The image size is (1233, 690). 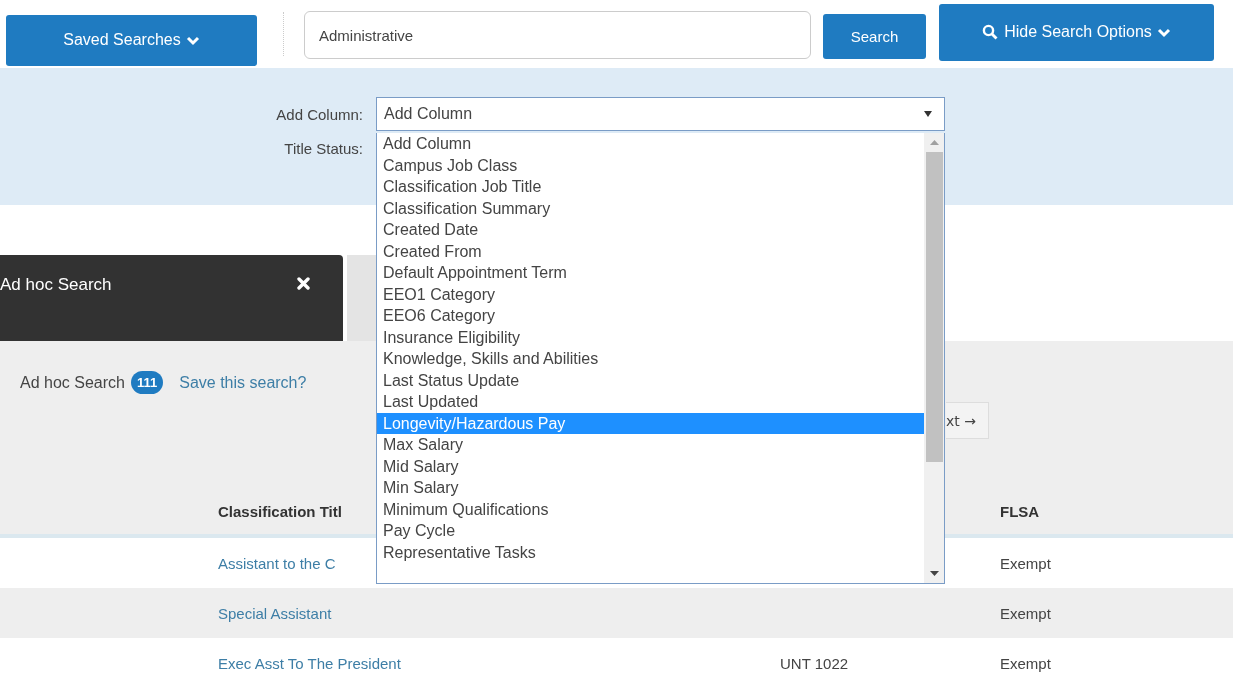 What do you see at coordinates (147, 382) in the screenshot?
I see `count-badge: 111` at bounding box center [147, 382].